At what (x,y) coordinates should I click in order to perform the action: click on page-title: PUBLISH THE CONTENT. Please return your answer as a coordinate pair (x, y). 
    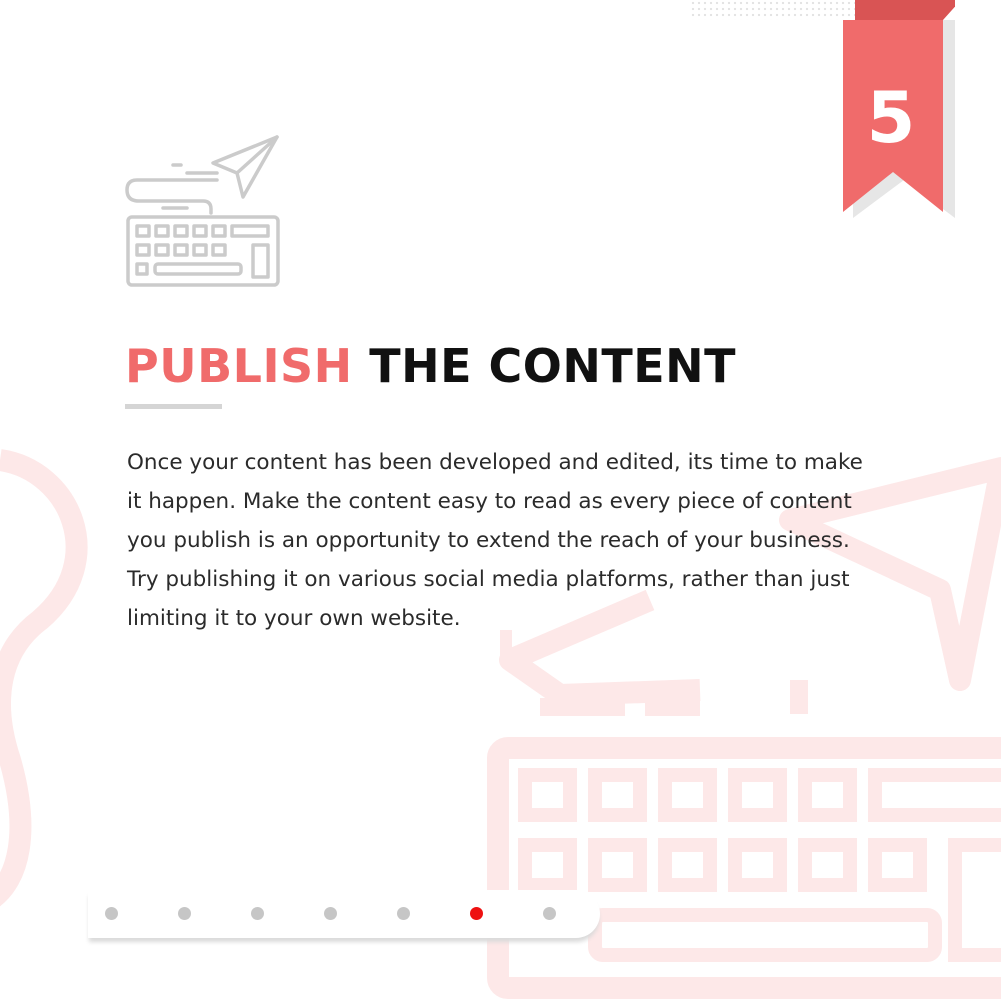
    Looking at the image, I should click on (430, 366).